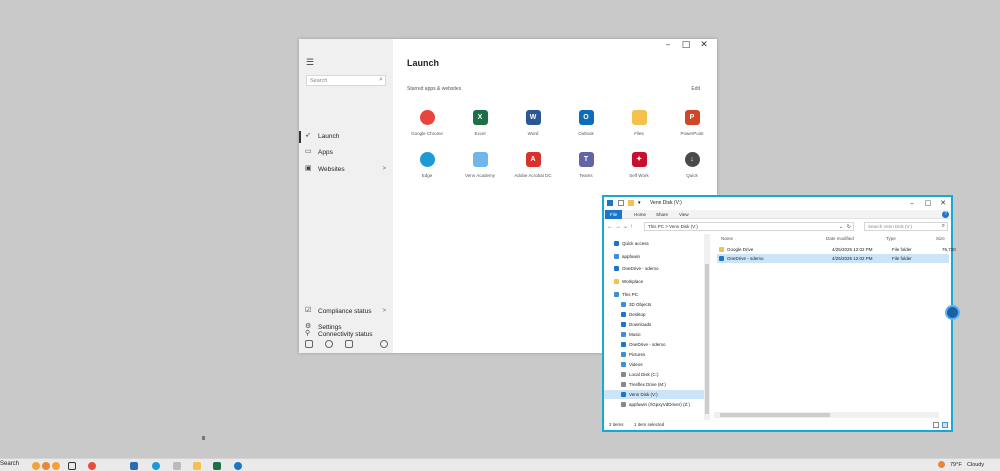  I want to click on nav-item: Music, so click(654, 334).